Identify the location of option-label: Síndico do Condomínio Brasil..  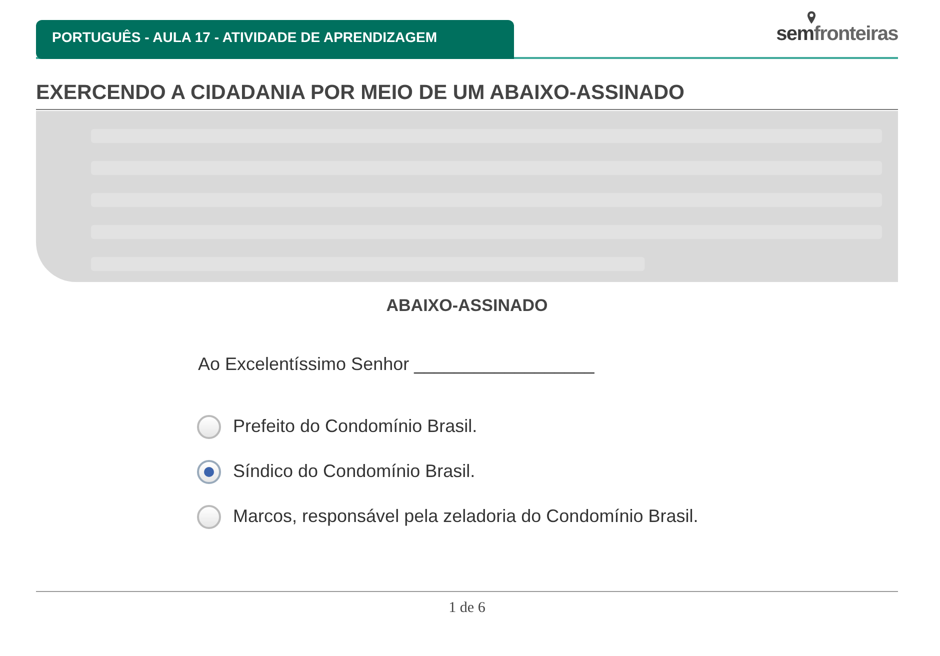
(354, 471).